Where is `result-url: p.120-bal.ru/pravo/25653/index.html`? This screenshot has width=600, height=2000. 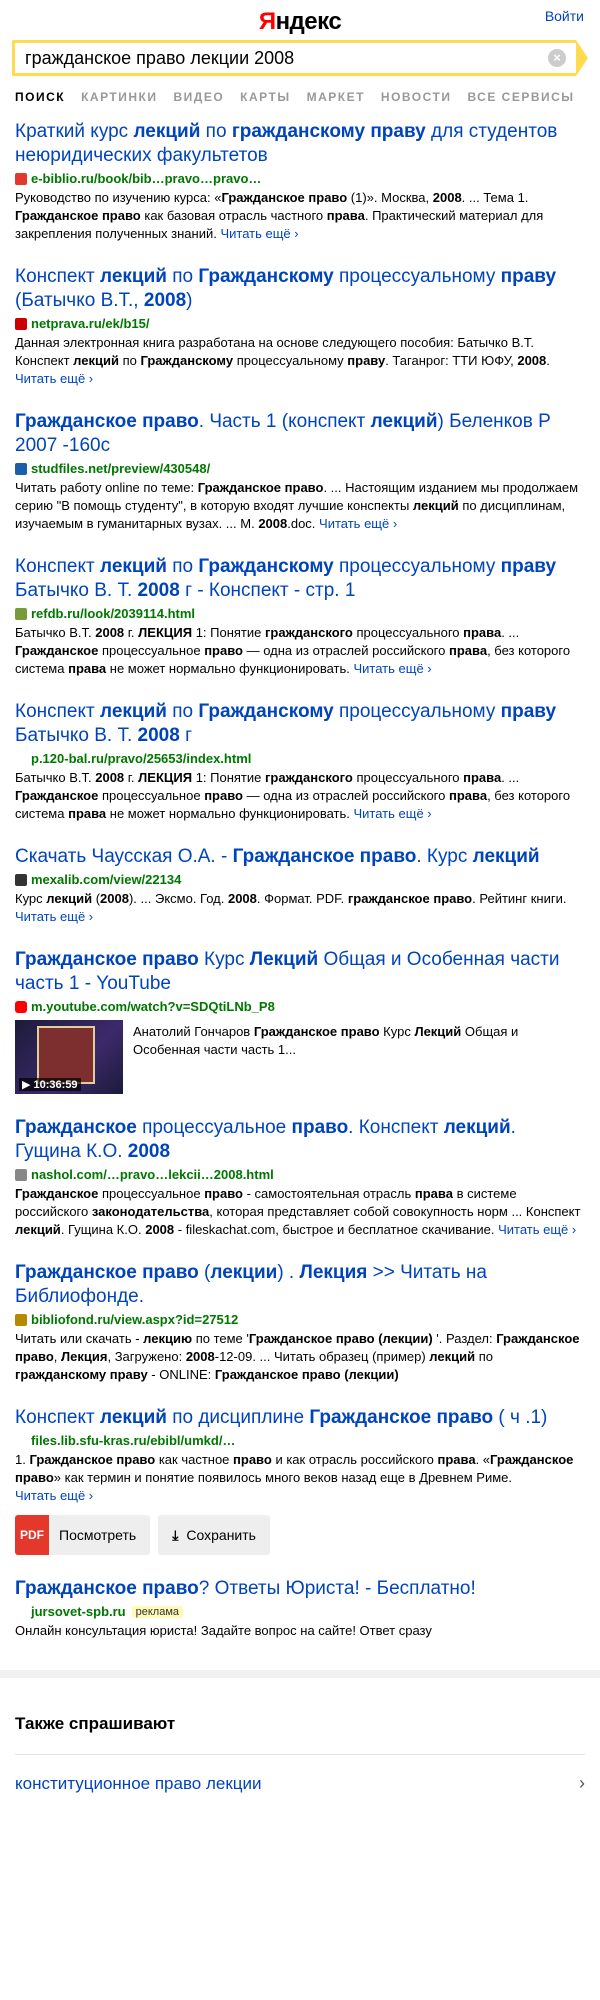
result-url: p.120-bal.ru/pravo/25653/index.html is located at coordinates (141, 758).